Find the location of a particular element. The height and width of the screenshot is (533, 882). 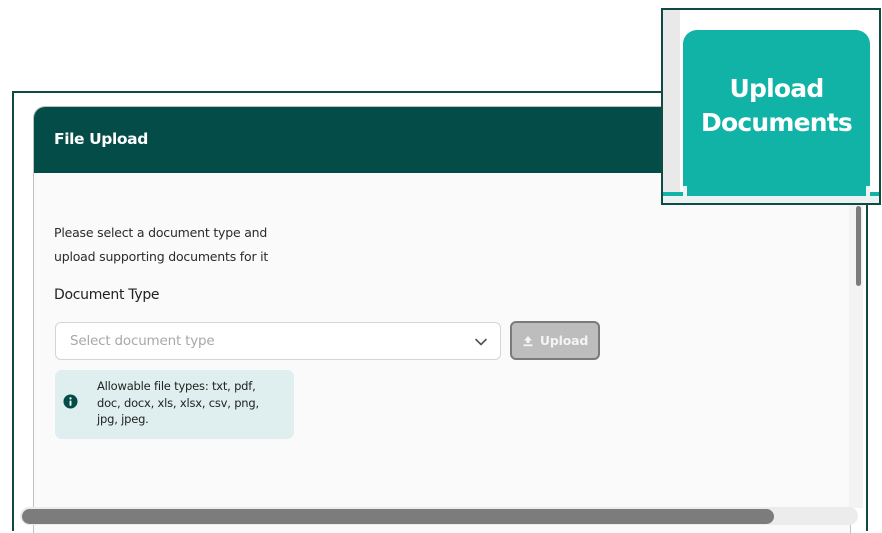

upload-button-label: Upload is located at coordinates (564, 340).